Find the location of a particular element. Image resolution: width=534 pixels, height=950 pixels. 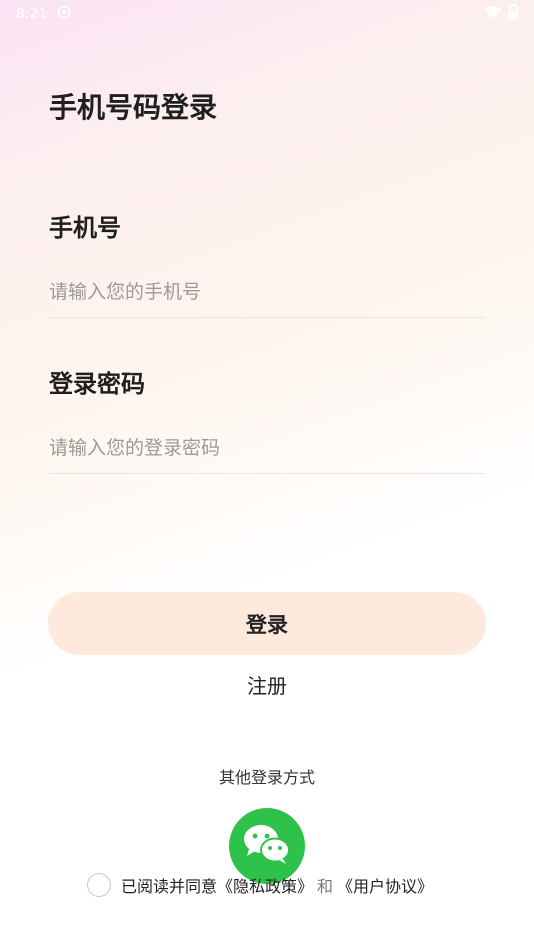

phone-input-wrapper is located at coordinates (267, 292).